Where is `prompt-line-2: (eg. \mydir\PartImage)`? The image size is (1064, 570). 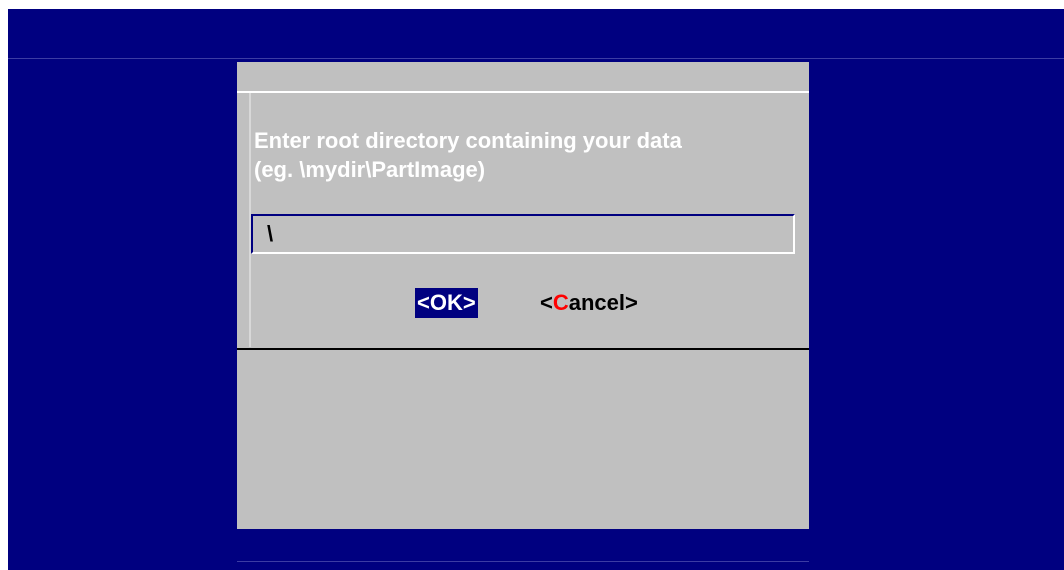 prompt-line-2: (eg. \mydir\PartImage) is located at coordinates (370, 169).